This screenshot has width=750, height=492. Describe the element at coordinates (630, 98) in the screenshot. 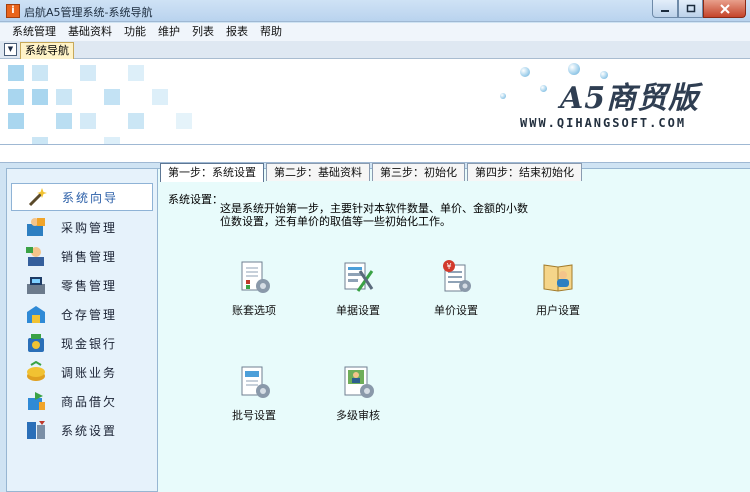

I see `banner-title: A5商贸版` at that location.